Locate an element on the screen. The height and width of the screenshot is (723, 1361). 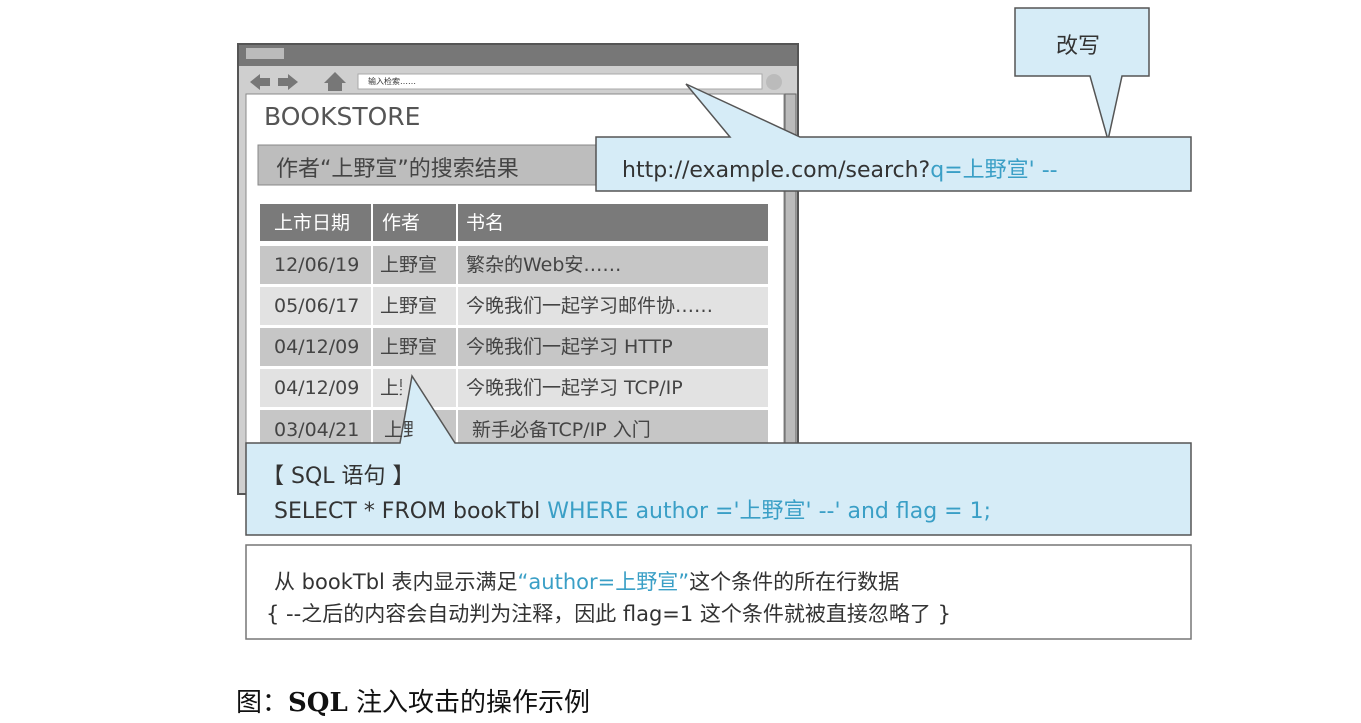
cell-title: 今晚我们一起学习 HTTP is located at coordinates (569, 347).